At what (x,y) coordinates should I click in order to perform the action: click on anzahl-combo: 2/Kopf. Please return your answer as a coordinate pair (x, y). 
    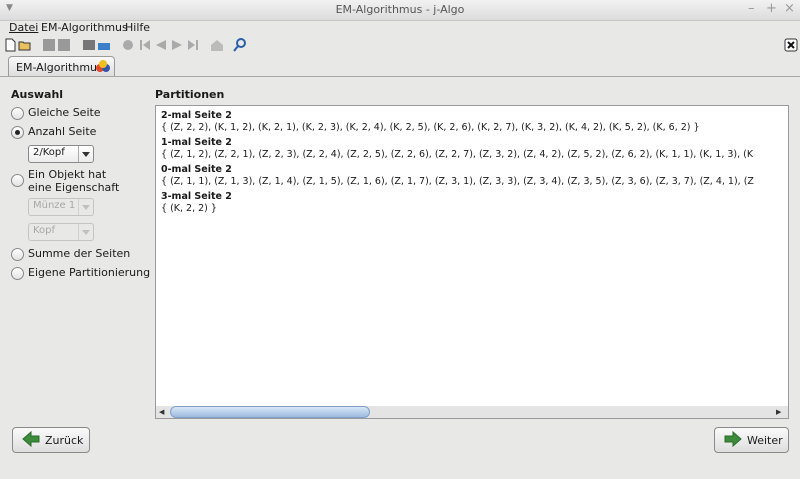
    Looking at the image, I should click on (61, 154).